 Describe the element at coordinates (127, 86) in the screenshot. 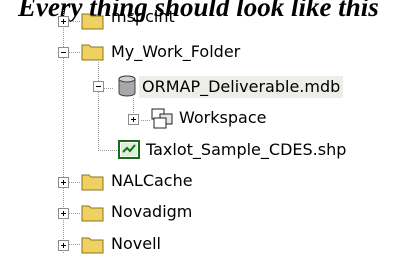

I see `database-icon` at that location.